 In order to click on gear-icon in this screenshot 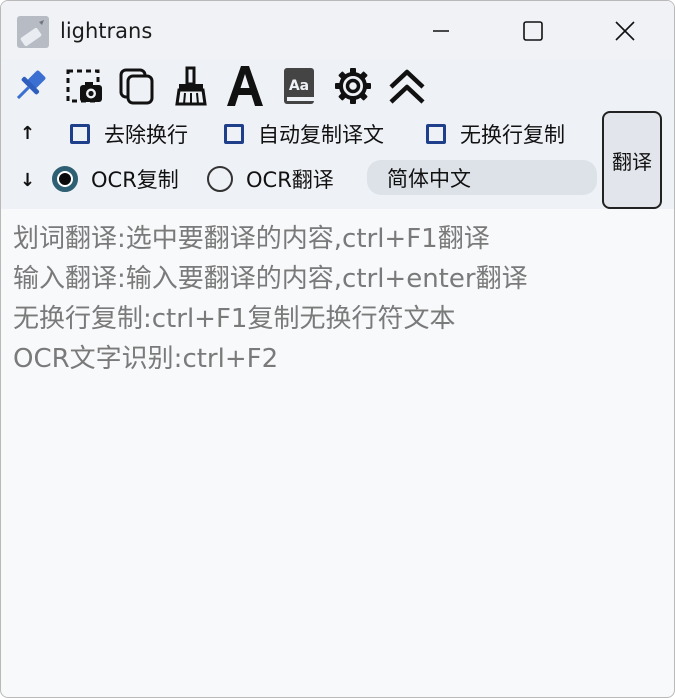, I will do `click(353, 86)`.